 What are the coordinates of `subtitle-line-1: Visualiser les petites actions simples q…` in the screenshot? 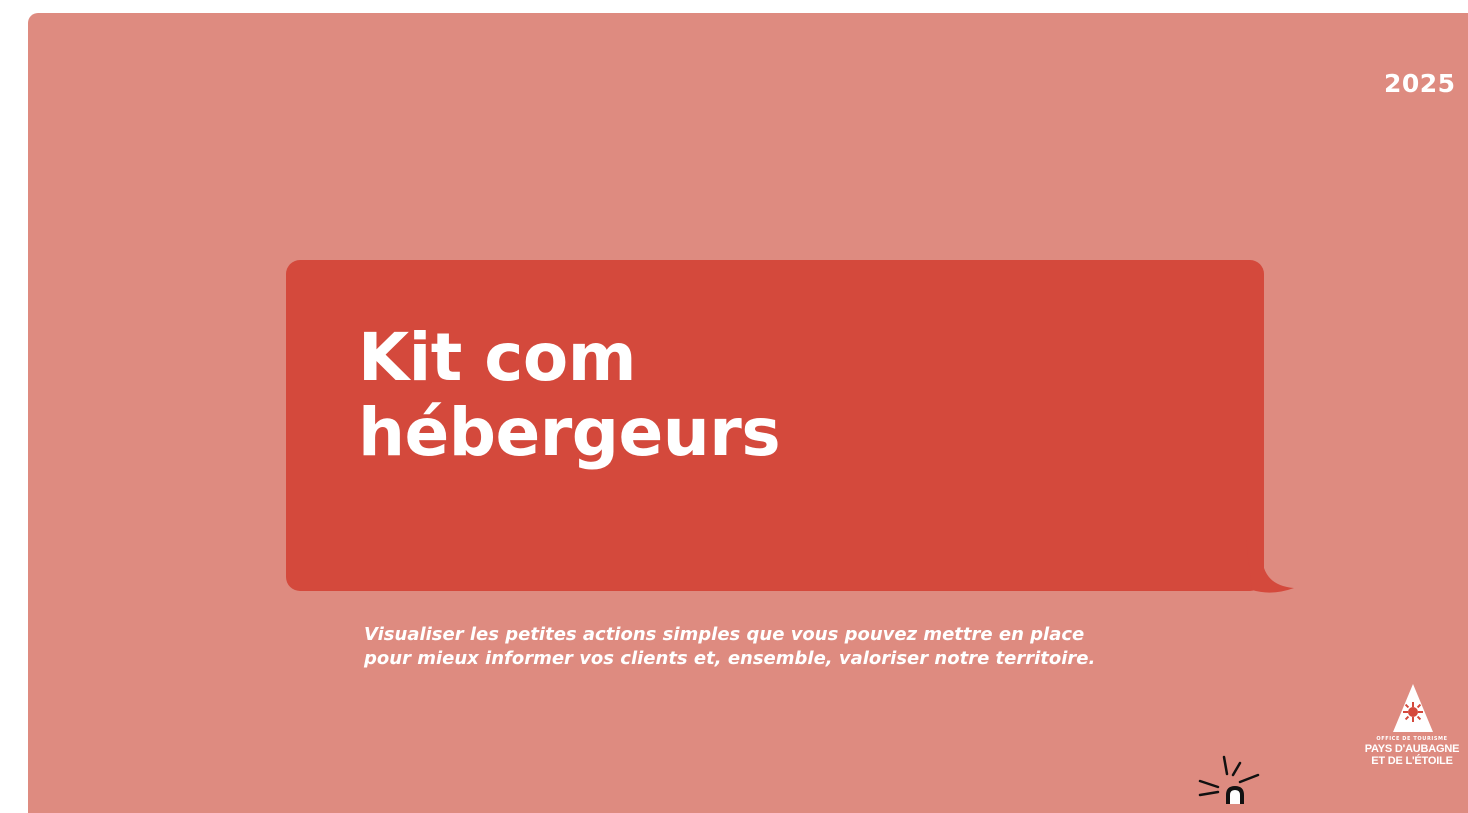 It's located at (724, 634).